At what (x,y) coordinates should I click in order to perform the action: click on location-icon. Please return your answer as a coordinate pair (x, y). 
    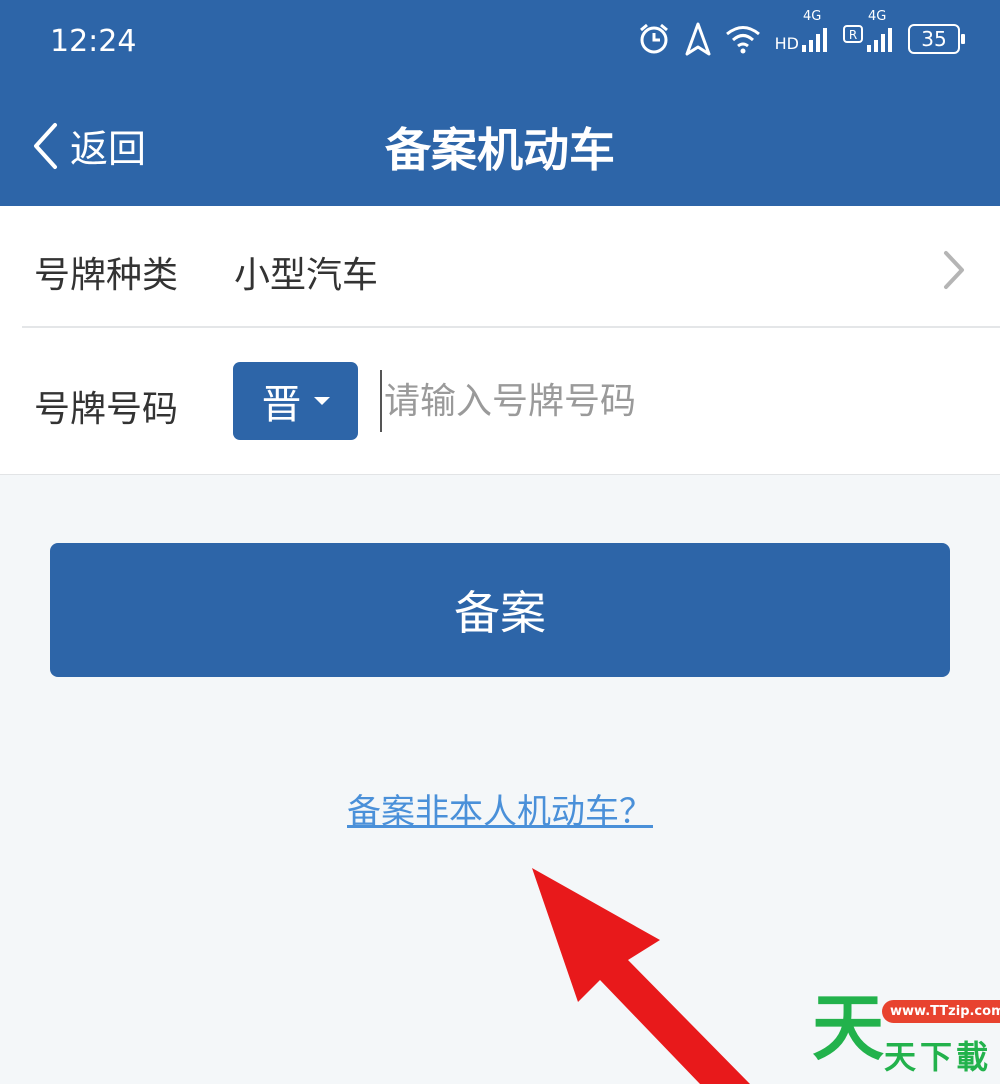
    Looking at the image, I should click on (698, 39).